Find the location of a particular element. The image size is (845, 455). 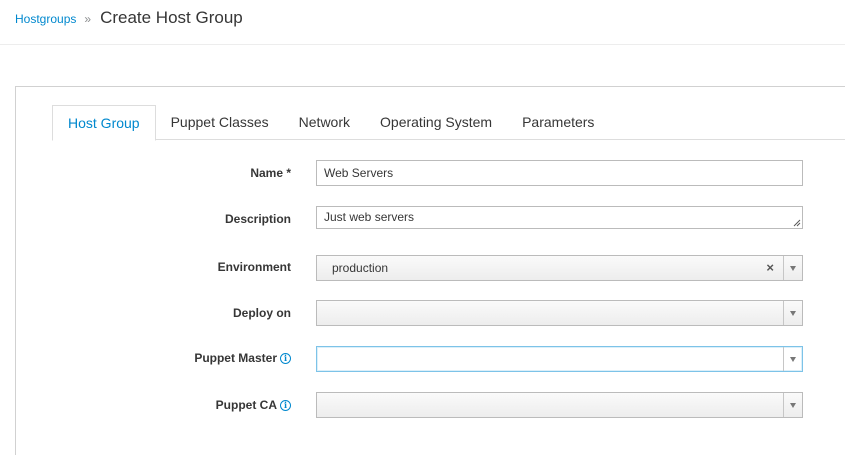

resize-grip-icon is located at coordinates (797, 223).